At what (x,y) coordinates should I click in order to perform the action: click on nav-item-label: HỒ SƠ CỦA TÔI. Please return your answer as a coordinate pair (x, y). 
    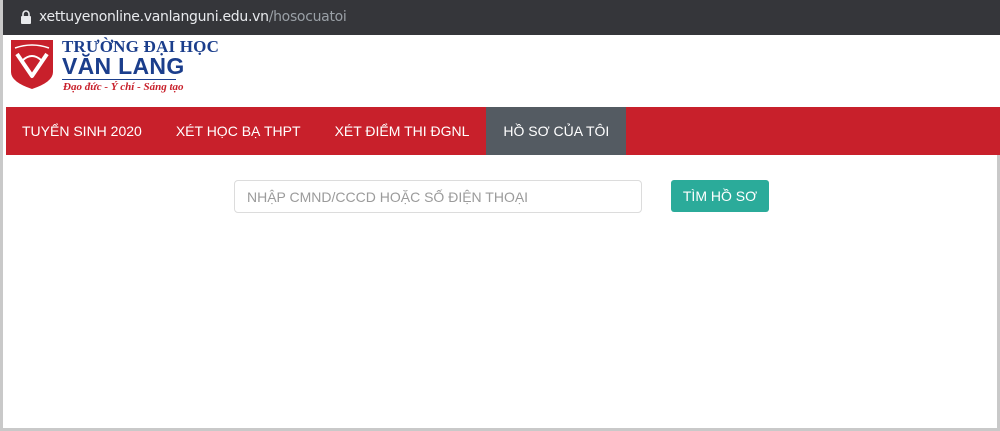
    Looking at the image, I should click on (556, 131).